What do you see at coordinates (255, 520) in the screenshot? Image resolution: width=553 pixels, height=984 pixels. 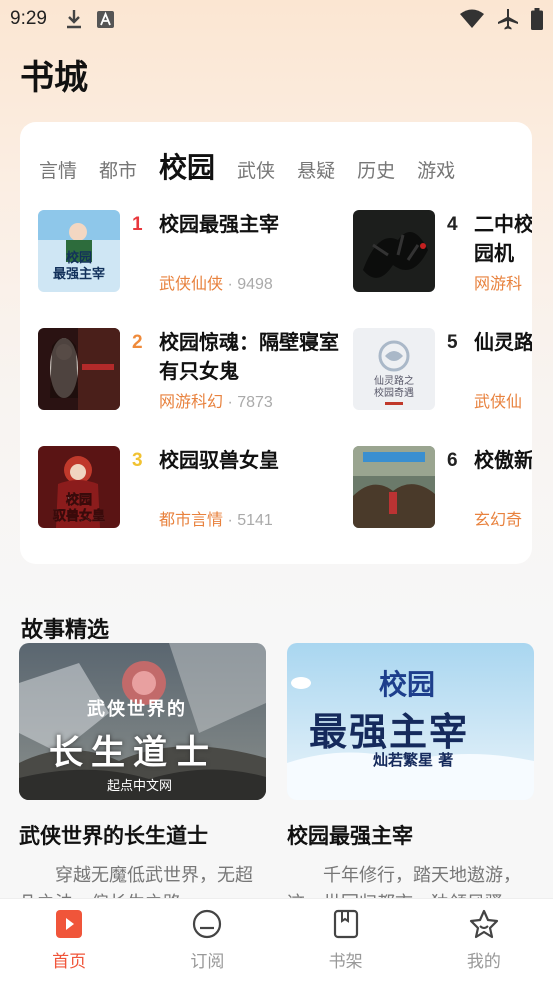 I see `book-read-count: 5141` at bounding box center [255, 520].